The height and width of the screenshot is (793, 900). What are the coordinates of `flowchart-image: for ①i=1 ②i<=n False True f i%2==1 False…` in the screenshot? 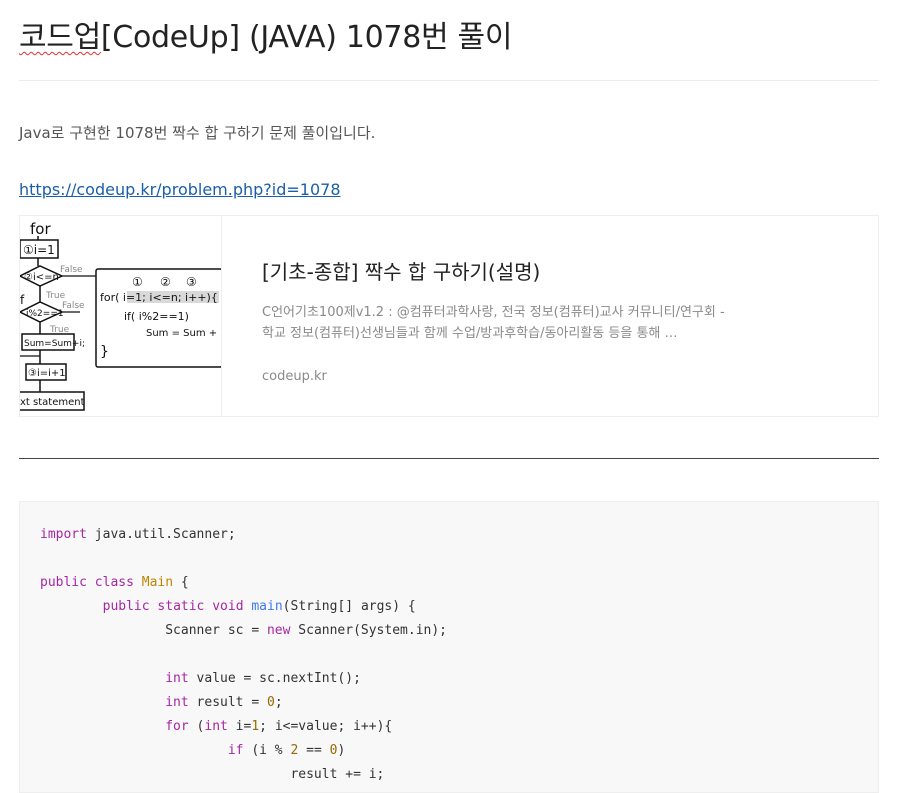 It's located at (120, 315).